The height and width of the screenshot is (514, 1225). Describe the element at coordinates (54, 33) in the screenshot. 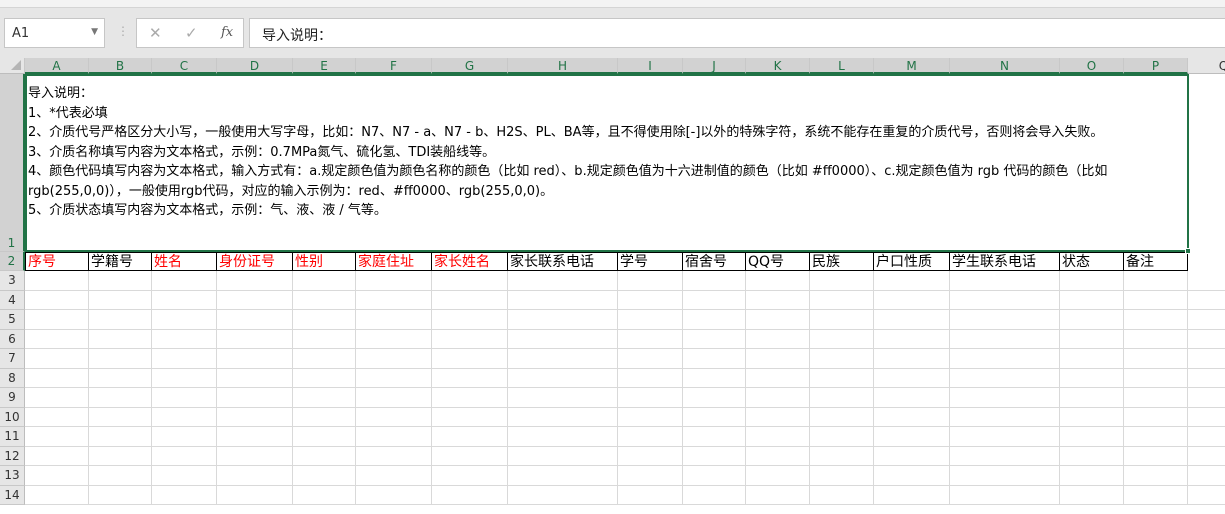

I see `name-box: A1 ▼` at that location.